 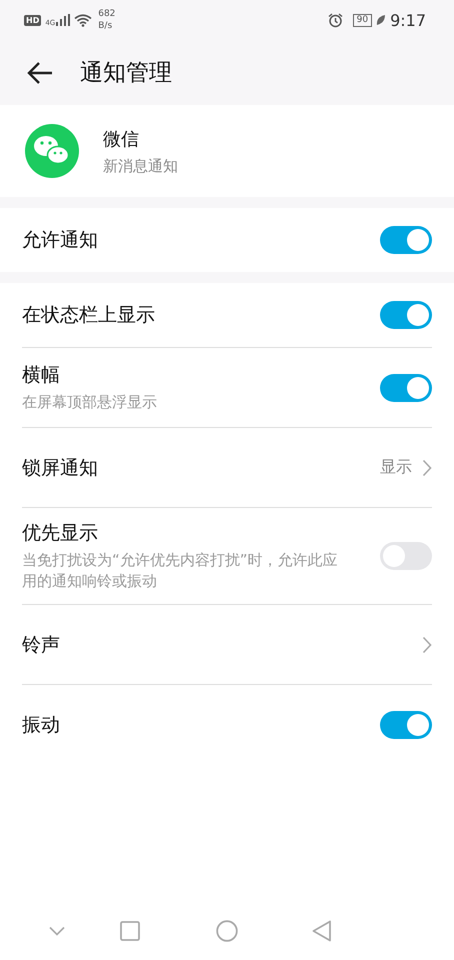 I want to click on signal-icon, so click(x=63, y=20).